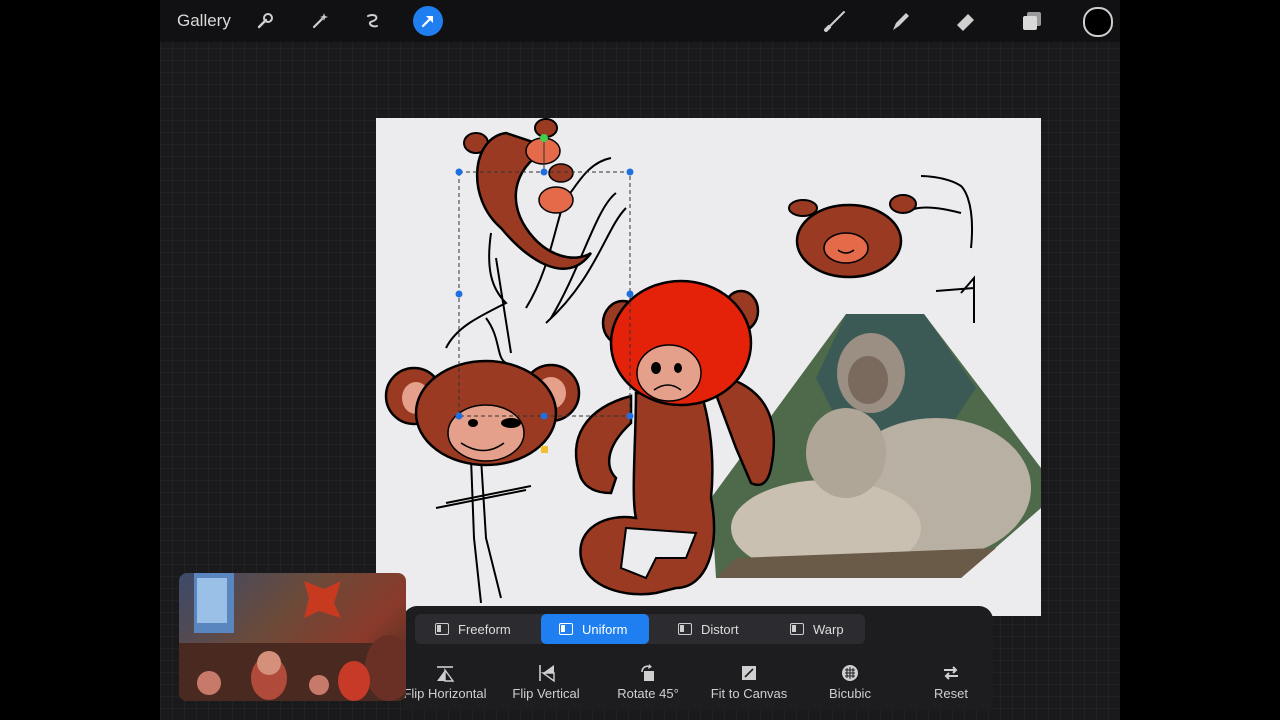  What do you see at coordinates (966, 21) in the screenshot?
I see `eraser-icon` at bounding box center [966, 21].